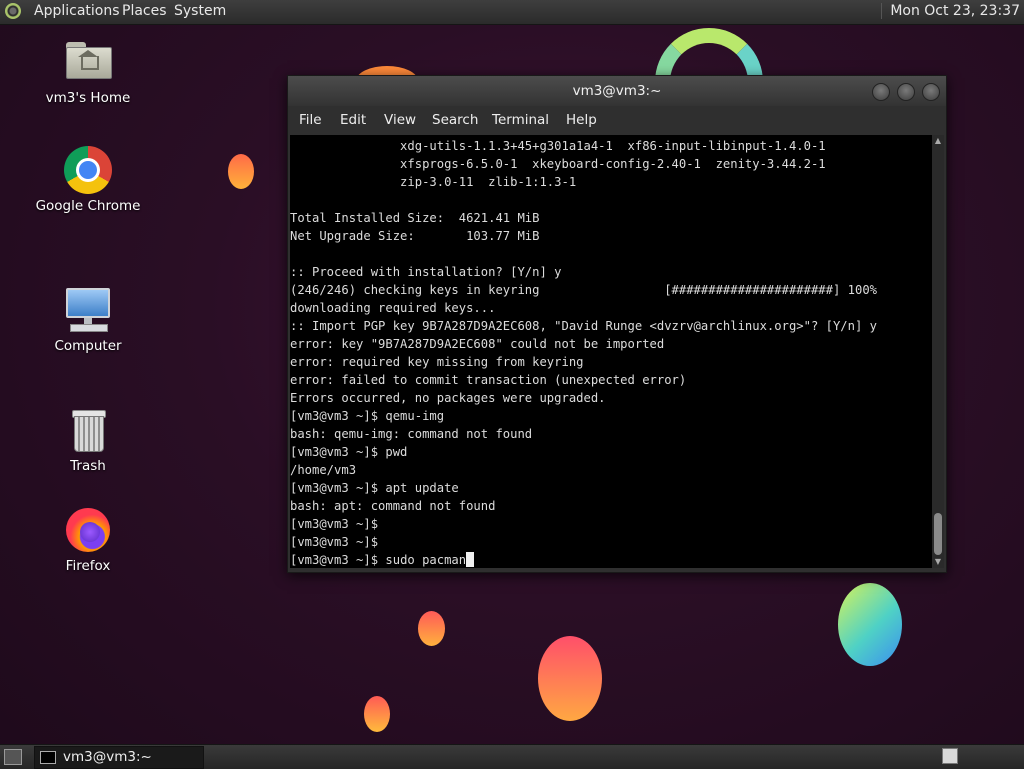 The height and width of the screenshot is (769, 1024). What do you see at coordinates (938, 141) in the screenshot?
I see `scroll-up-arrow-icon: ▲` at bounding box center [938, 141].